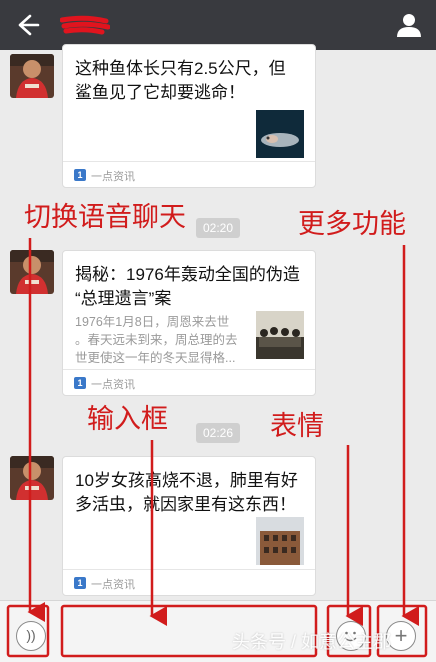 The height and width of the screenshot is (662, 436). I want to click on card-title-line-2: 多活虫，就因家里有这东西！, so click(185, 504).